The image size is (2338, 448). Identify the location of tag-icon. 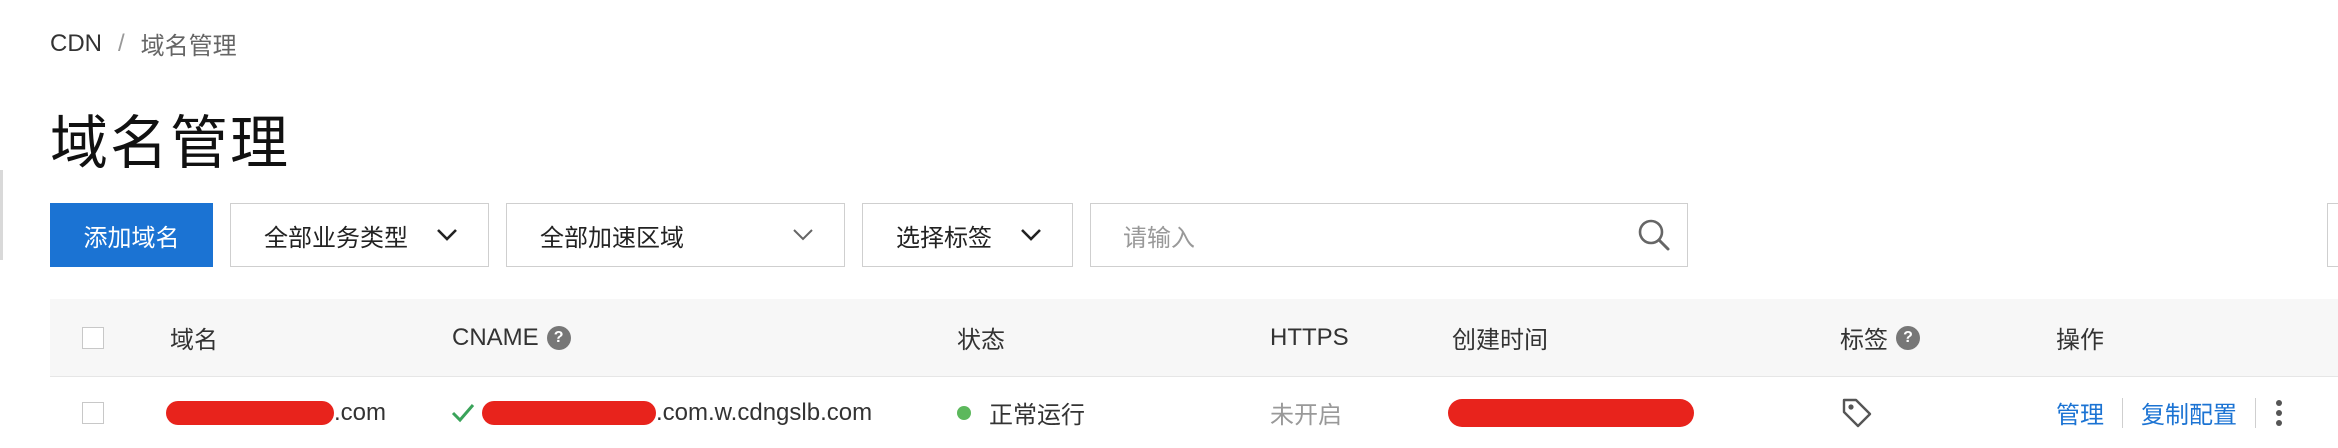
(1857, 413).